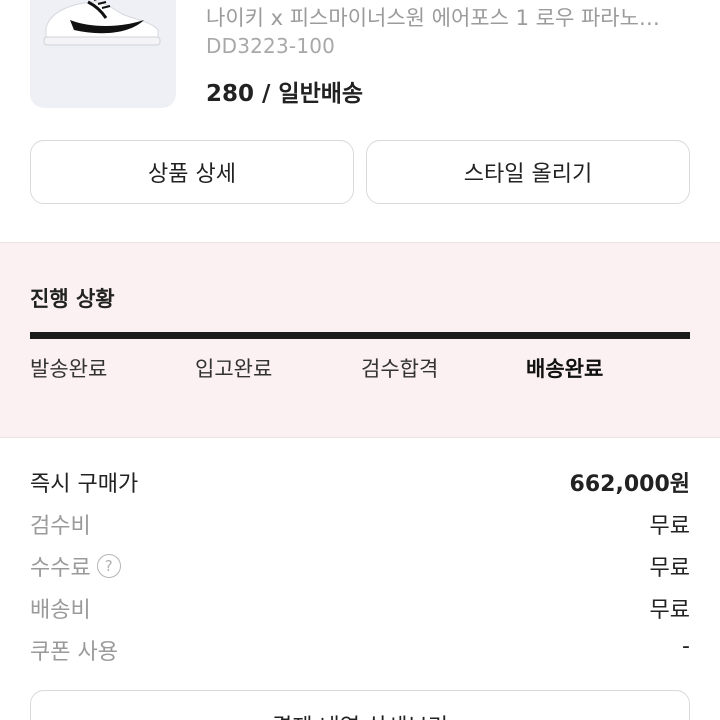 This screenshot has height=720, width=720. I want to click on price-row-label-wrap: 수수료 ?, so click(75, 566).